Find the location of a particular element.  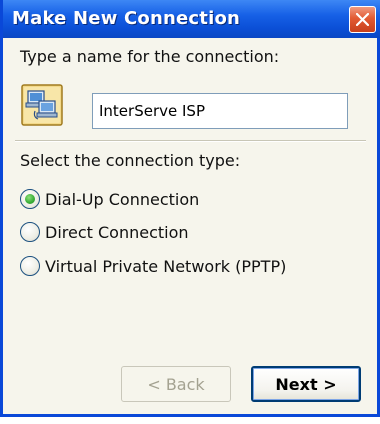

network-connection-icon is located at coordinates (42, 105).